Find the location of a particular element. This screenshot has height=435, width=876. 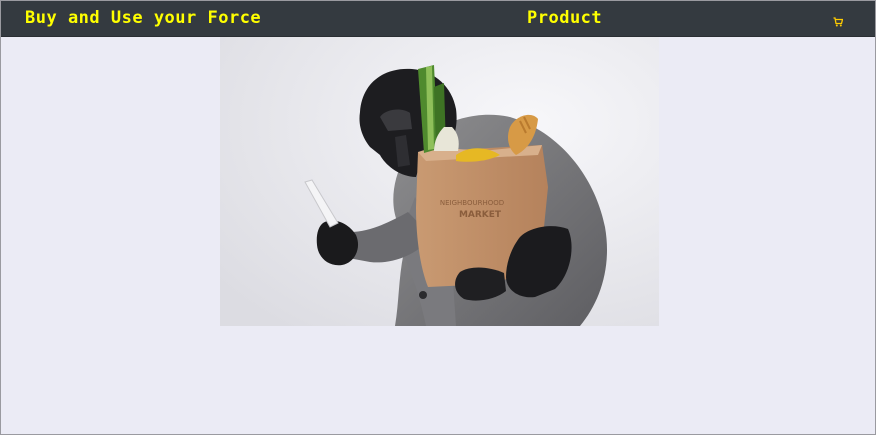

brand-link: Buy and Use your Force is located at coordinates (143, 18).